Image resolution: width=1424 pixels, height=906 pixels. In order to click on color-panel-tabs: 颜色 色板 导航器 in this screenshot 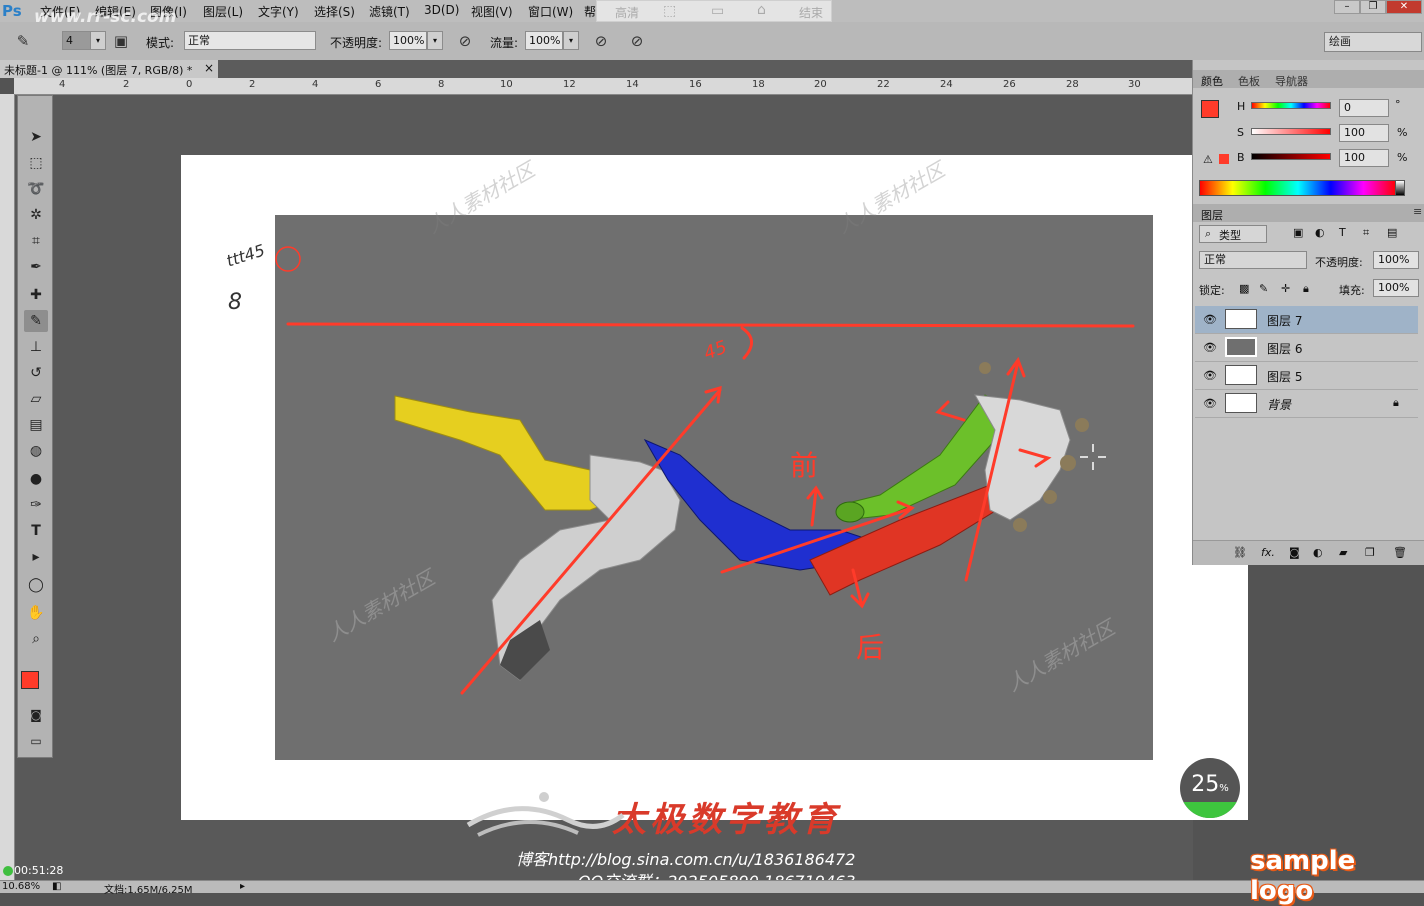, I will do `click(1308, 79)`.